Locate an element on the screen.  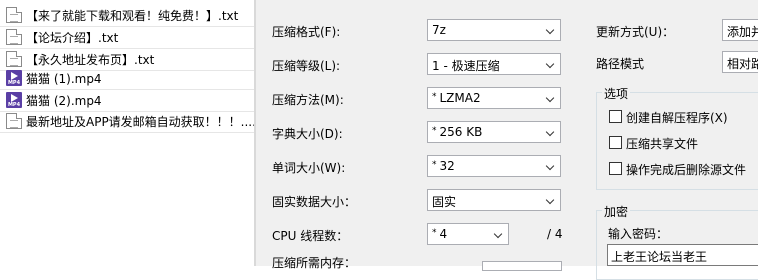
file-name: 猫猫 (2).mp4 is located at coordinates (64, 100).